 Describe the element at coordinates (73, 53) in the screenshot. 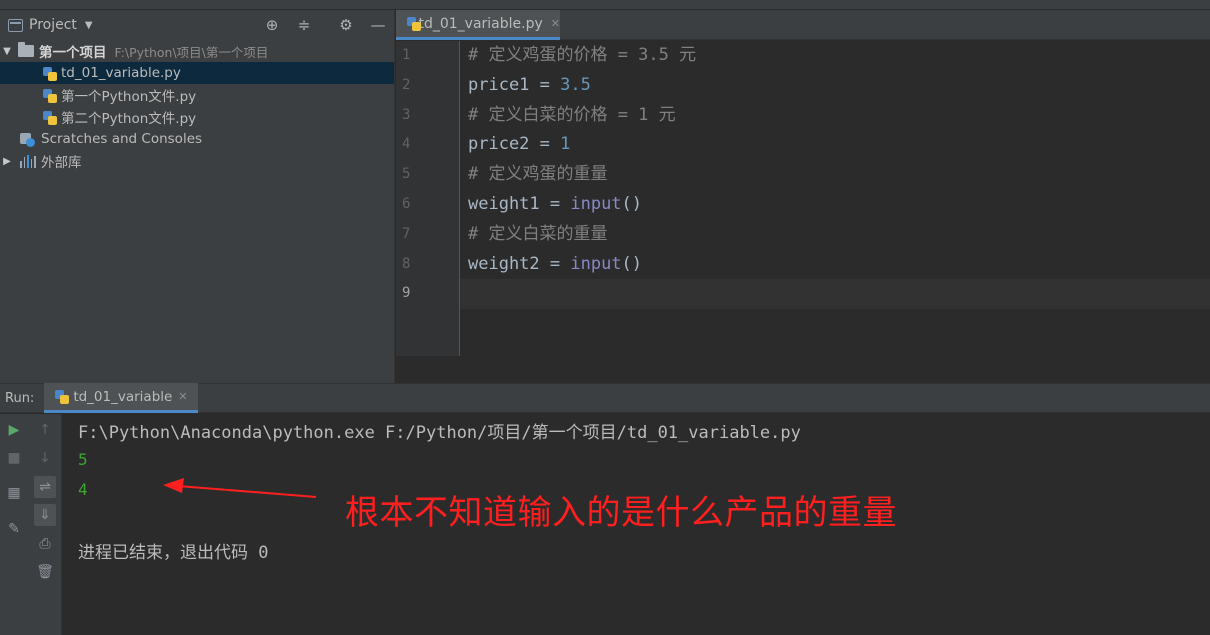

I see `root-folder-name: 第一个项目` at that location.